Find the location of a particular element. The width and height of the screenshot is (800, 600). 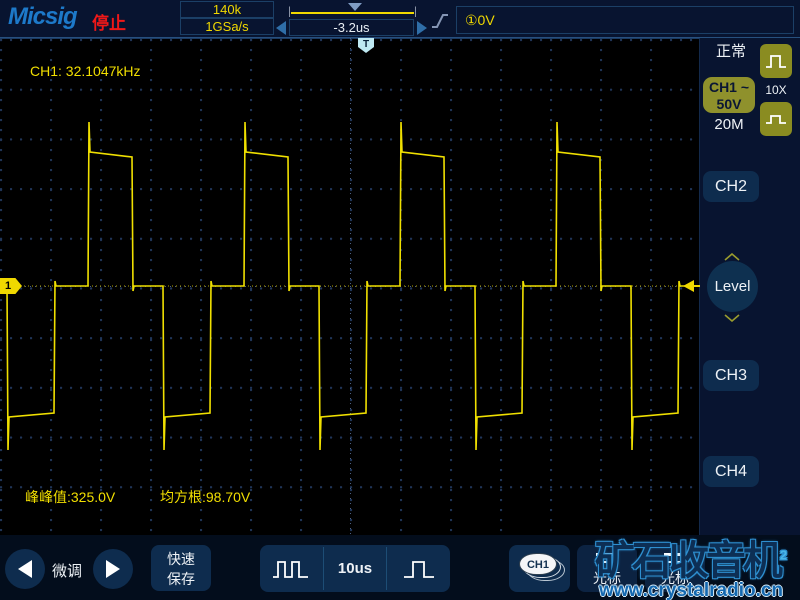

cursor-menu-button: 光标 is located at coordinates (607, 568).